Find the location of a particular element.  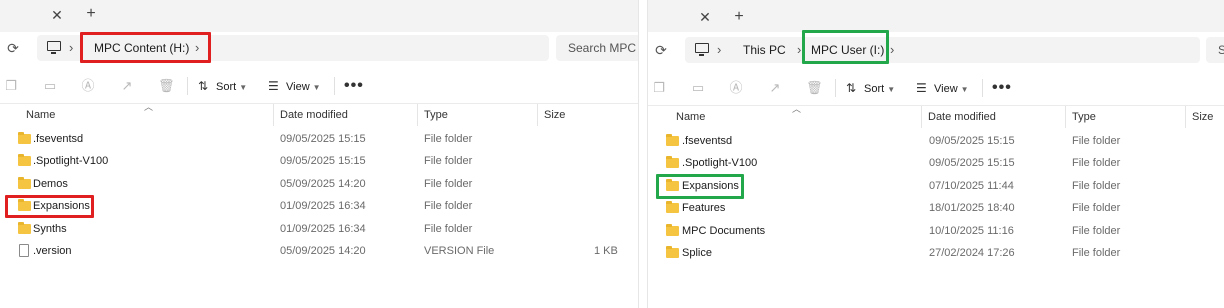

file-name: .fseventsd is located at coordinates (707, 141).